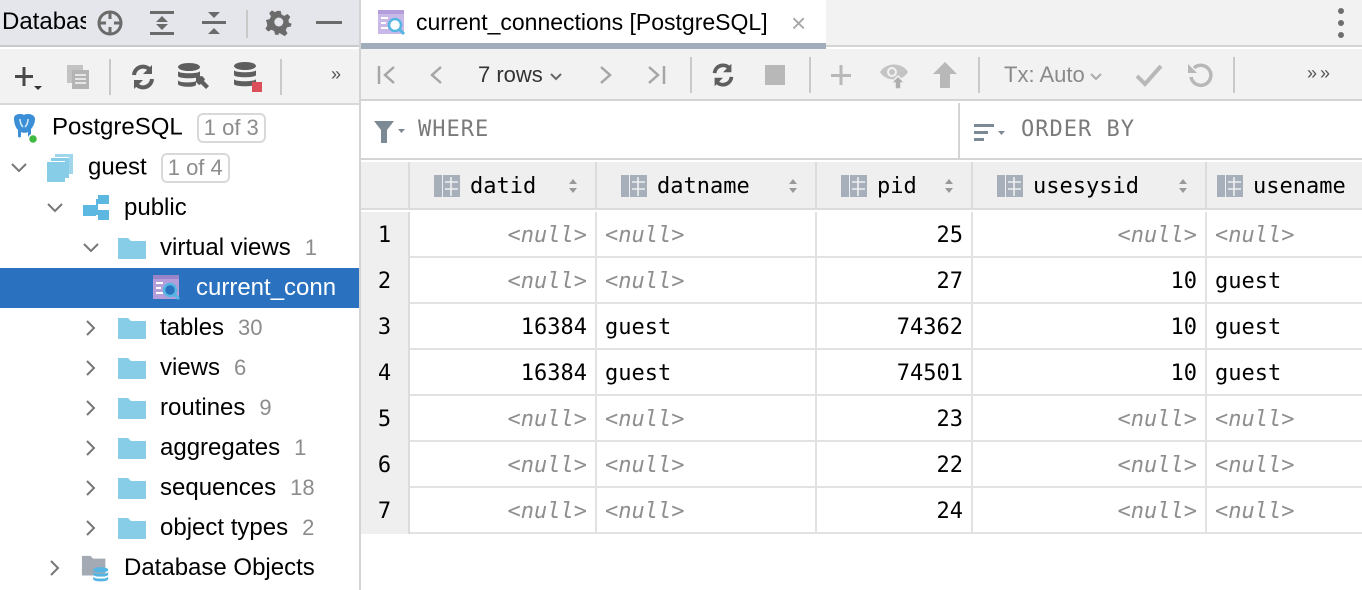 The width and height of the screenshot is (1362, 590). I want to click on cell-pid: 23, so click(895, 419).